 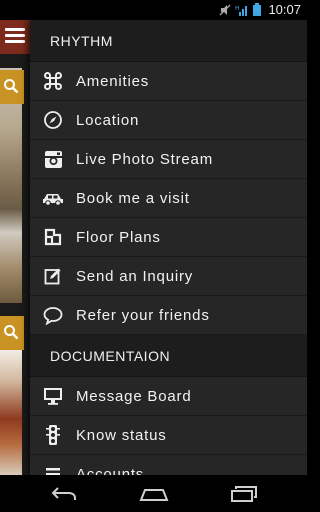 What do you see at coordinates (144, 159) in the screenshot?
I see `menu-item-label: Live Photo Stream` at bounding box center [144, 159].